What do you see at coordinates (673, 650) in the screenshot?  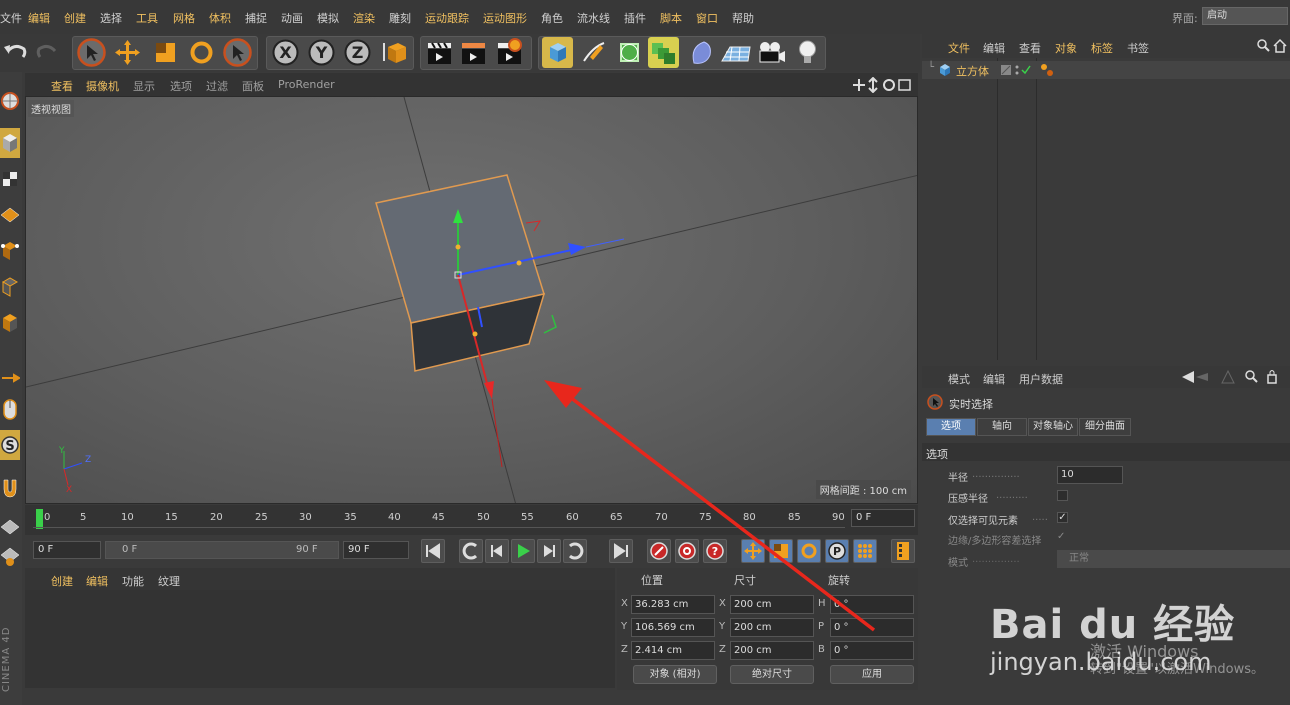 I see `position-z-field: 2.414 cm` at bounding box center [673, 650].